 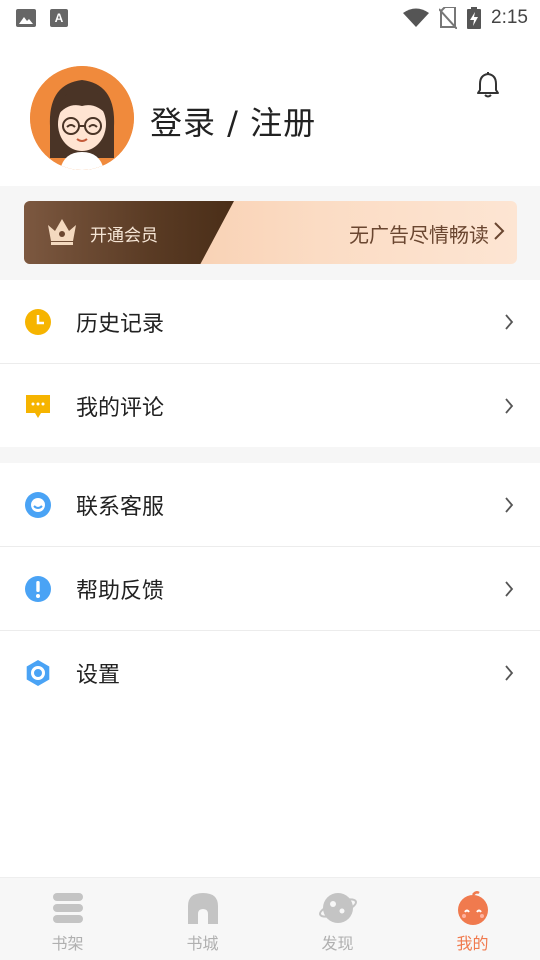 I want to click on exclamation-icon, so click(x=38, y=588).